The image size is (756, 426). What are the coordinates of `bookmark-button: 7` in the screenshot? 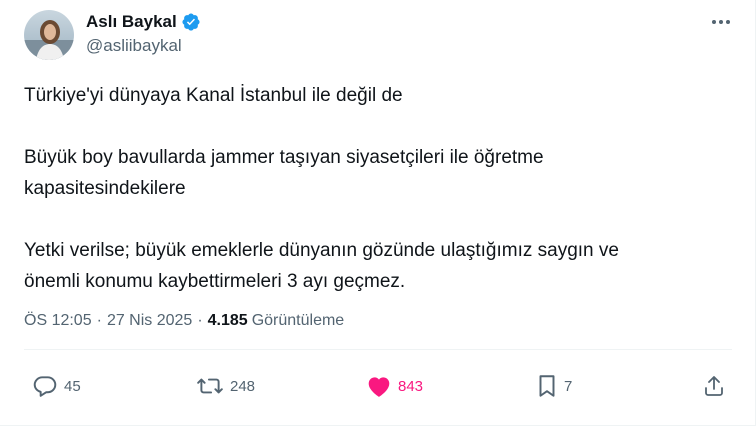 It's located at (554, 386).